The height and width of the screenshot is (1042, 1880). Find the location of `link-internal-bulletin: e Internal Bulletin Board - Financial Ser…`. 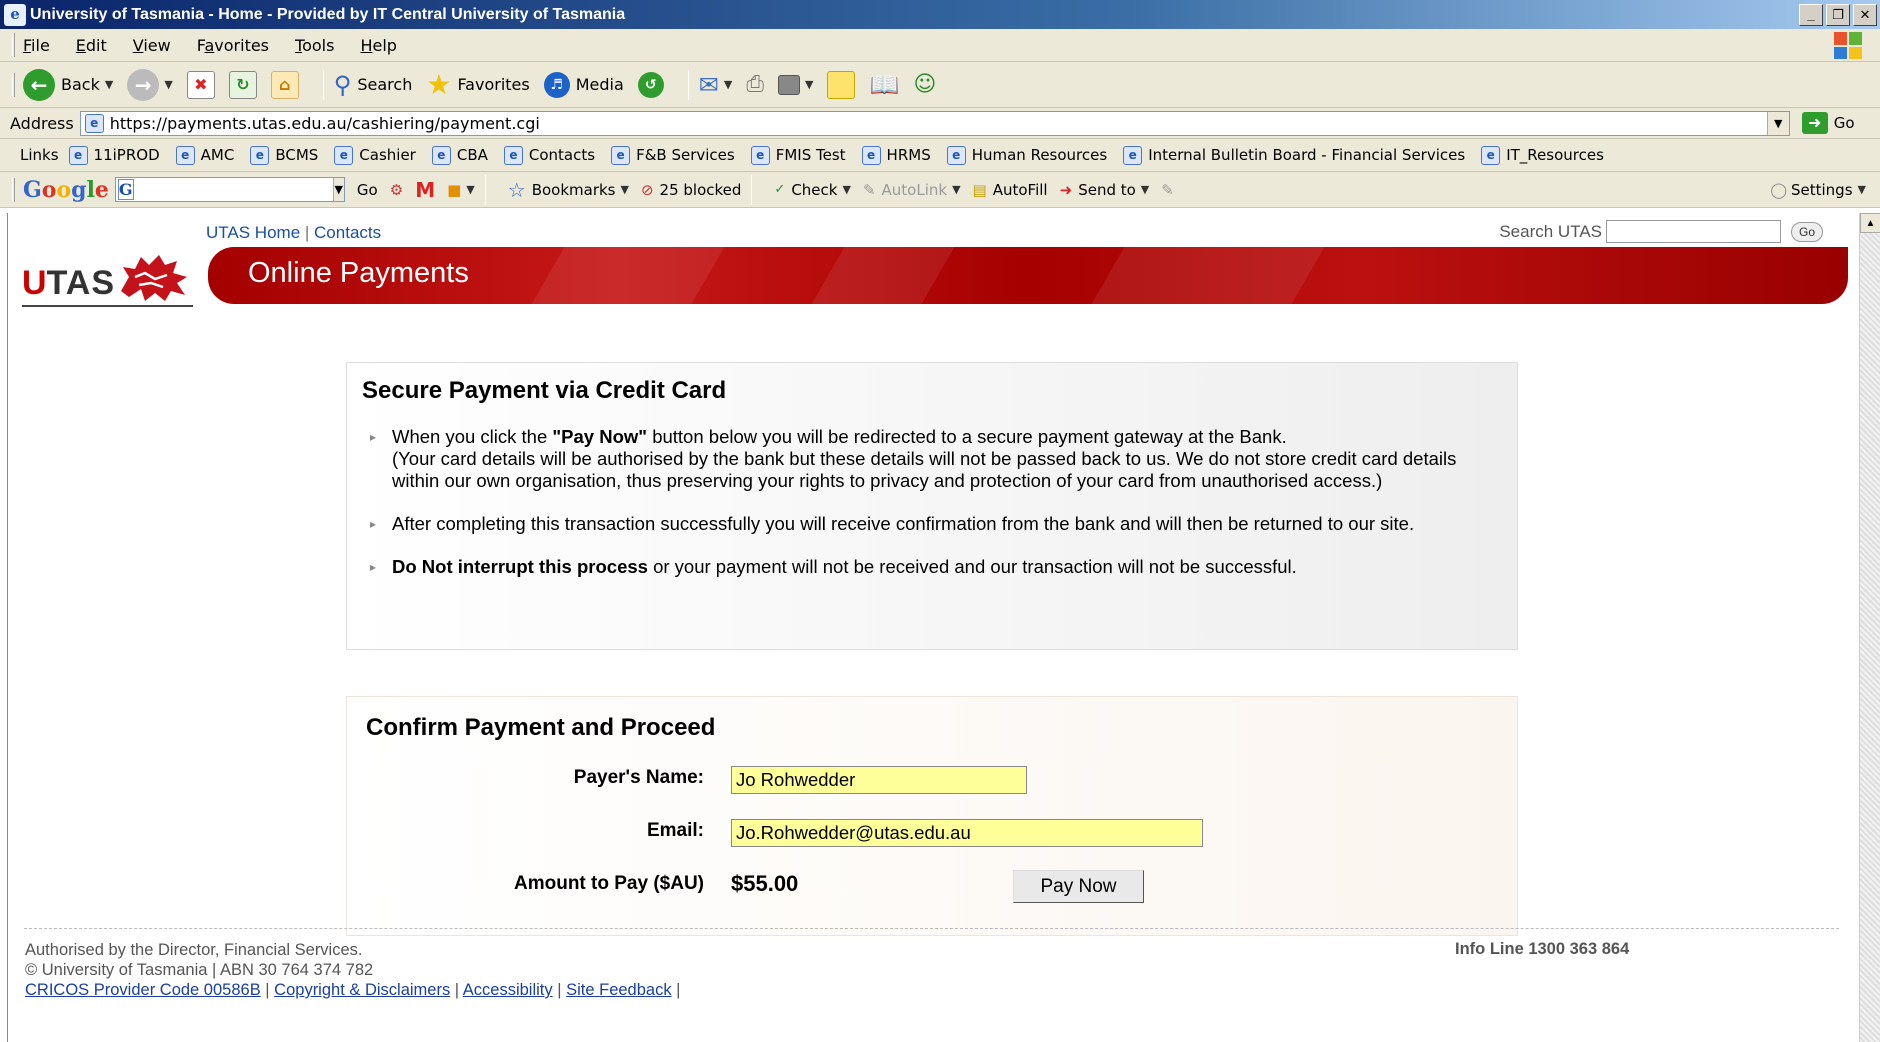

link-internal-bulletin: e Internal Bulletin Board - Financial Ser… is located at coordinates (1294, 155).